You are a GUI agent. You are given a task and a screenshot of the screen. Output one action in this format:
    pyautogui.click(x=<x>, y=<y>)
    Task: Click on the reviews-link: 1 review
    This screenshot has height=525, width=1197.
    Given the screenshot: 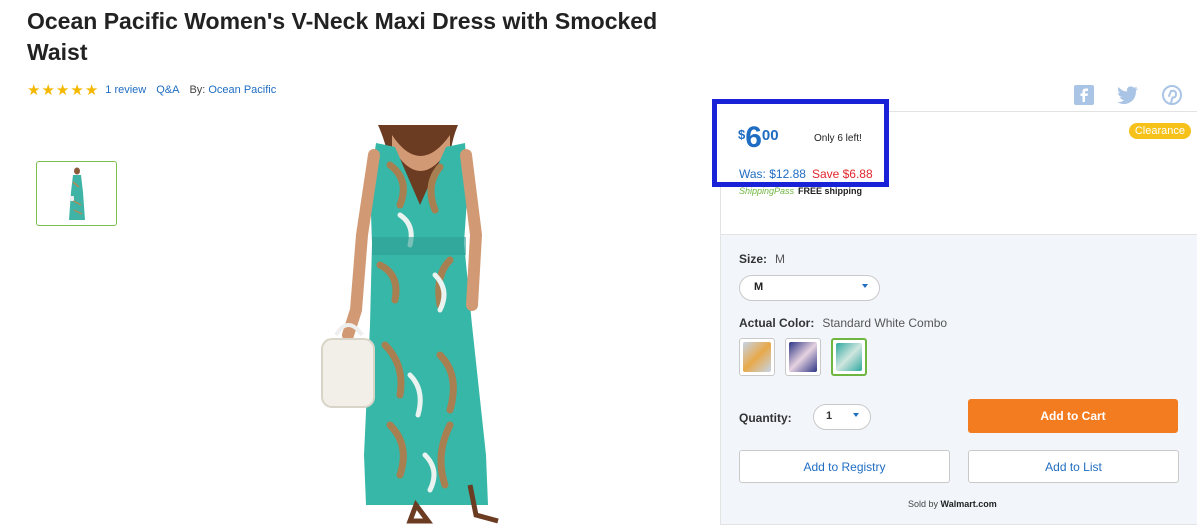 What is the action you would take?
    pyautogui.click(x=125, y=90)
    